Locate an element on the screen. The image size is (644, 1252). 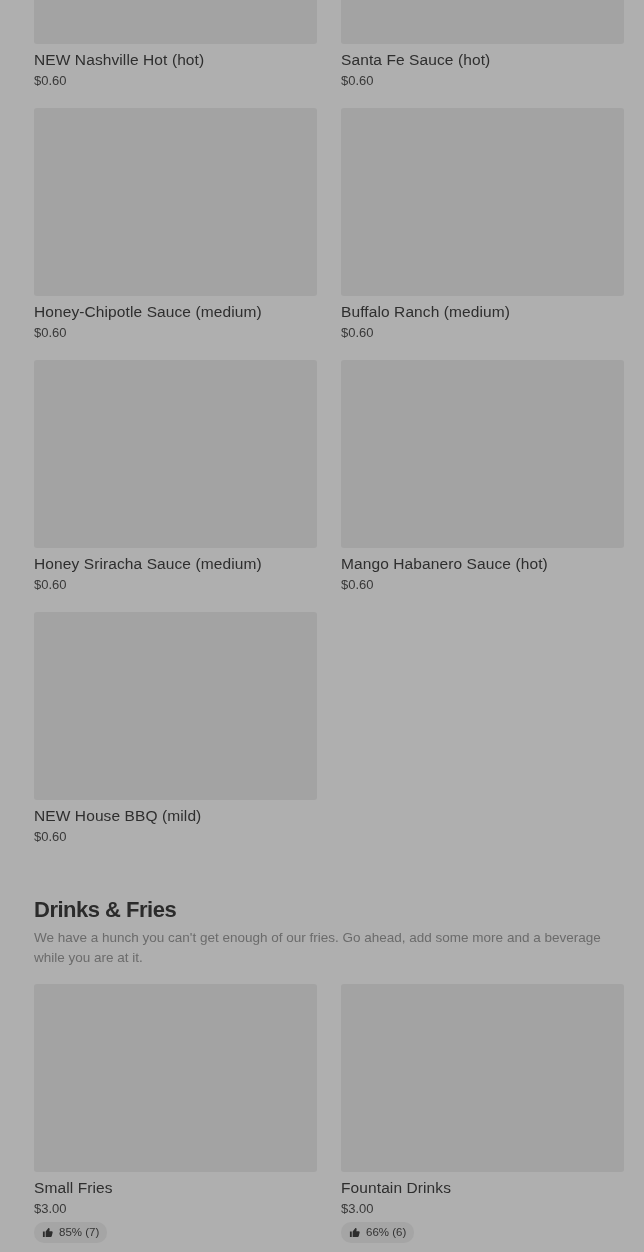
item-name: Santa Fe Sauce (hot) is located at coordinates (416, 60).